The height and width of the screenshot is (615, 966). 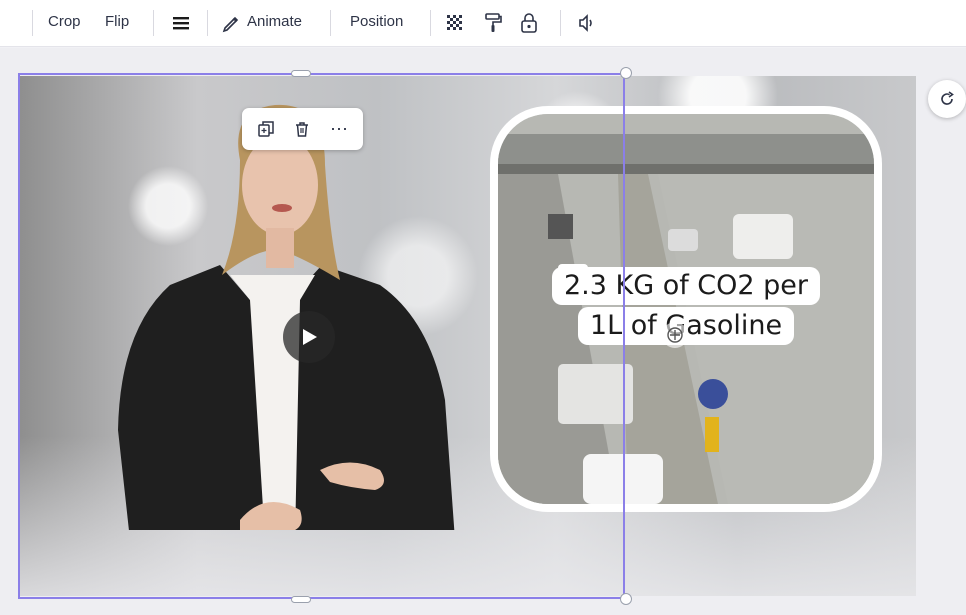 What do you see at coordinates (493, 23) in the screenshot?
I see `paint-roller-icon` at bounding box center [493, 23].